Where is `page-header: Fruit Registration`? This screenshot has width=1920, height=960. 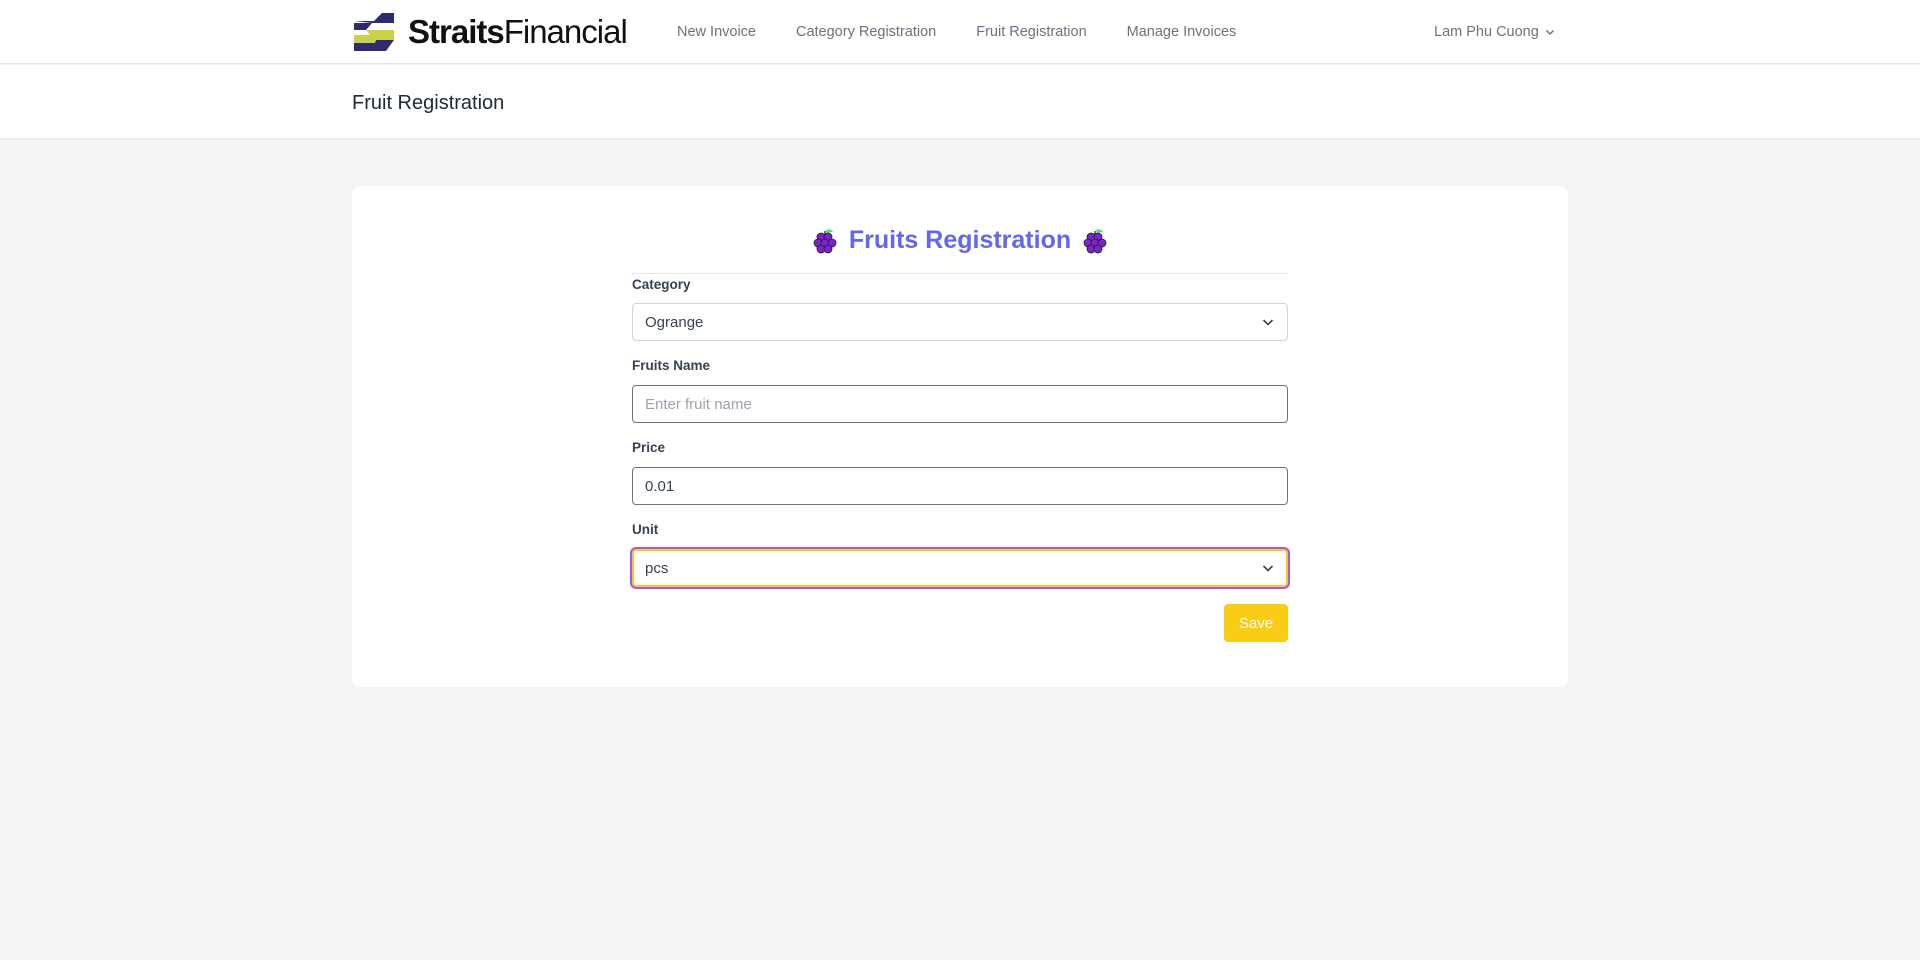 page-header: Fruit Registration is located at coordinates (960, 101).